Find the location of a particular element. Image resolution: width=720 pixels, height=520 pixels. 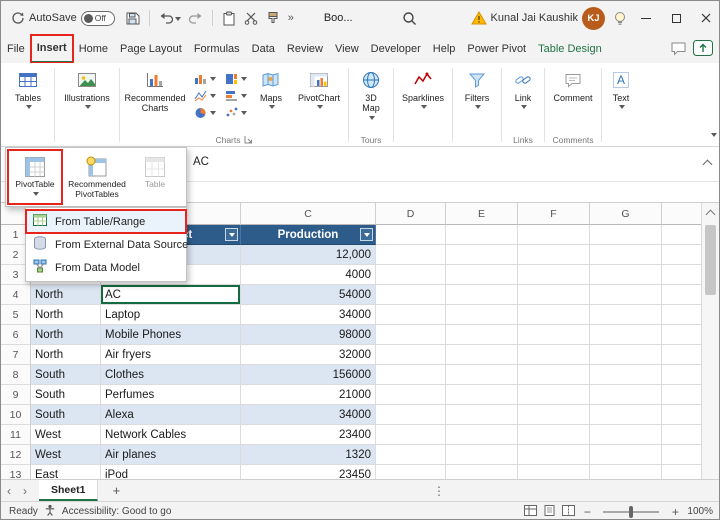

tab-view: View is located at coordinates (347, 49).